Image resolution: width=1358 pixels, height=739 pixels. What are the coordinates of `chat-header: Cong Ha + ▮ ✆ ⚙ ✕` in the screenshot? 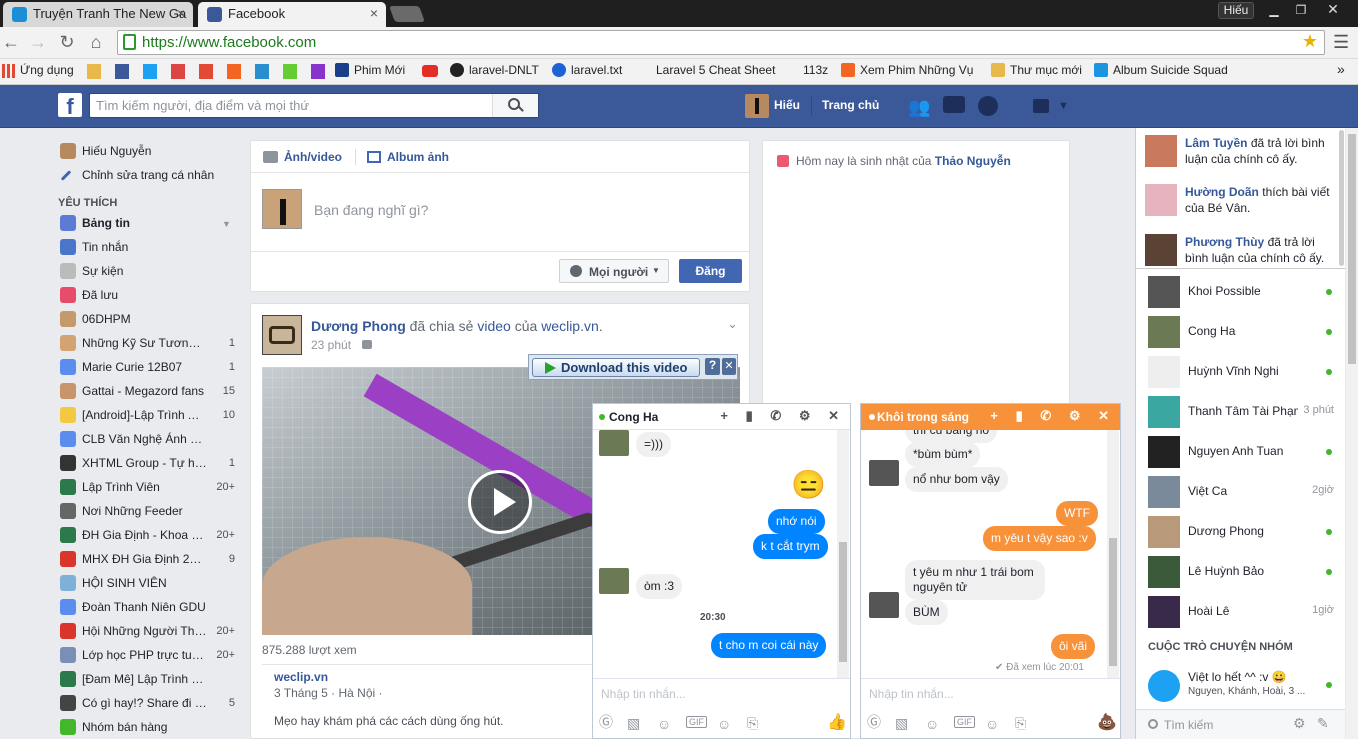 It's located at (721, 417).